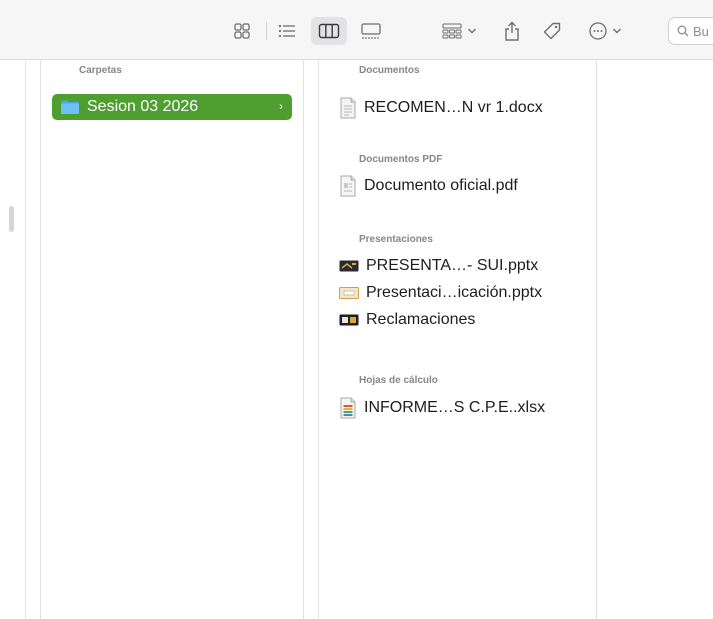 The height and width of the screenshot is (619, 713). What do you see at coordinates (143, 106) in the screenshot?
I see `folder-item-label: Sesion 03 2026` at bounding box center [143, 106].